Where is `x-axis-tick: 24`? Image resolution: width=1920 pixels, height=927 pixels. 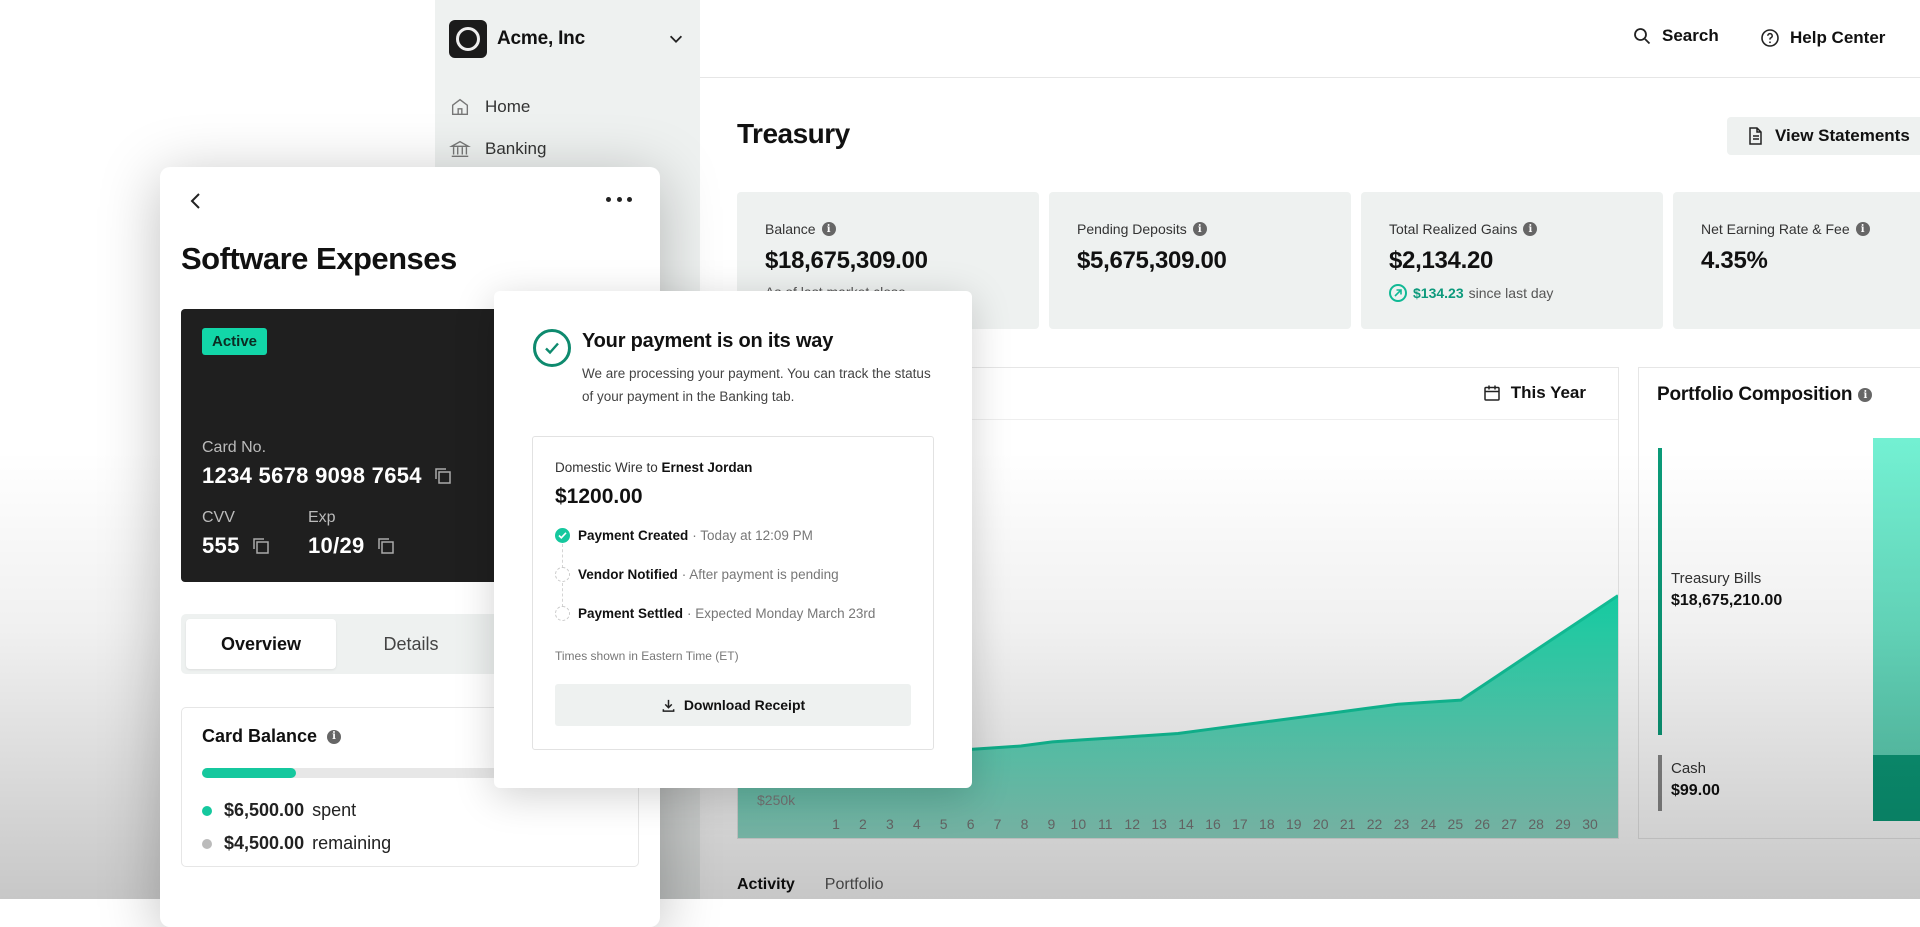
x-axis-tick: 24 is located at coordinates (1428, 824).